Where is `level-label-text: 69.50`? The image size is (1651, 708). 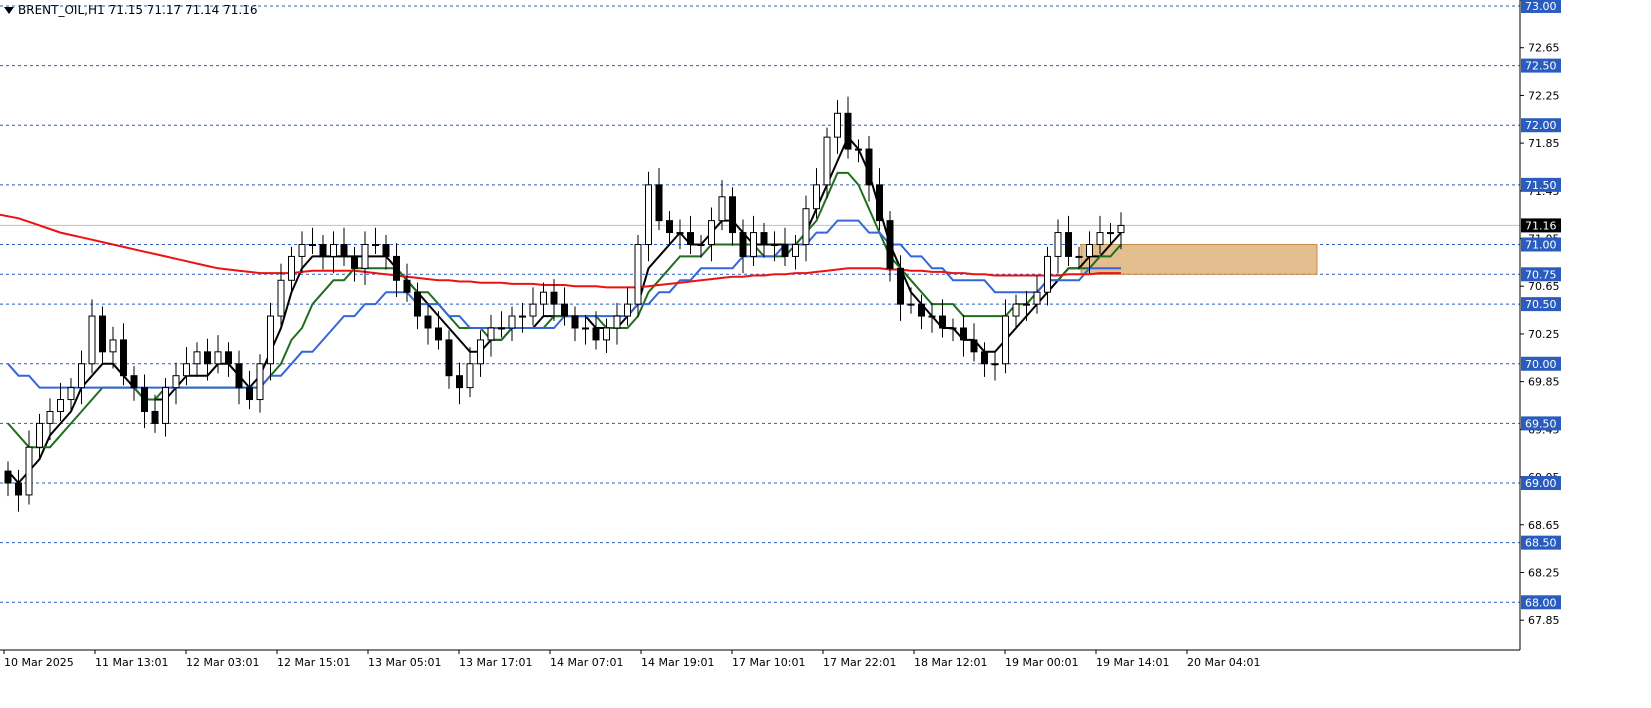
level-label-text: 69.50 is located at coordinates (1541, 423).